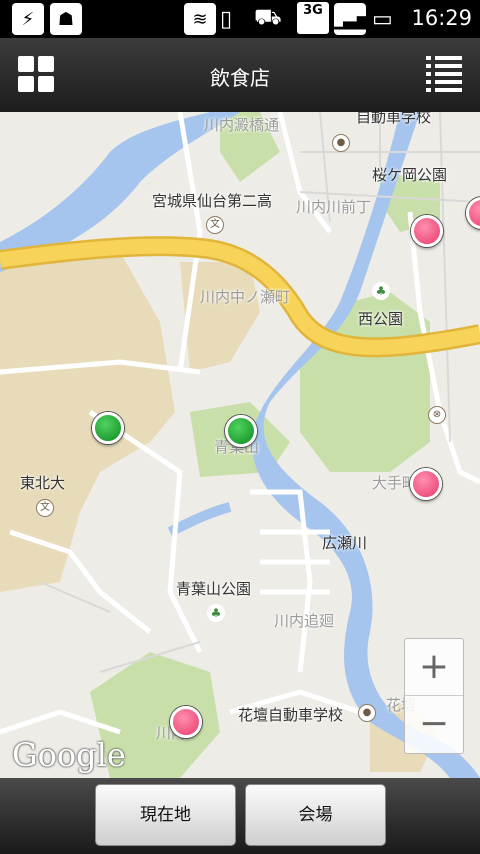 The width and height of the screenshot is (480, 854). I want to click on post-office-poi-icon: ⊗, so click(437, 415).